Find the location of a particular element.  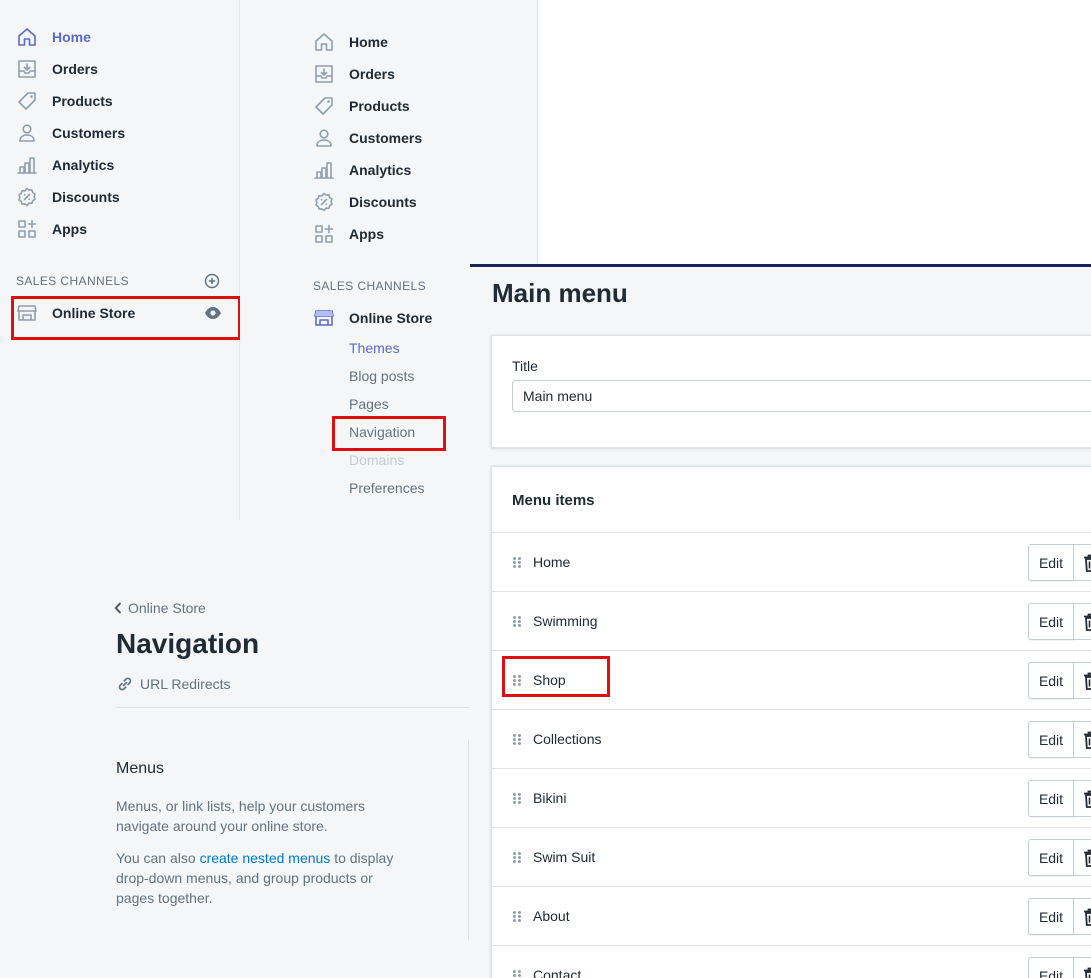

menu-item-row: Bikini Edit is located at coordinates (791, 797).